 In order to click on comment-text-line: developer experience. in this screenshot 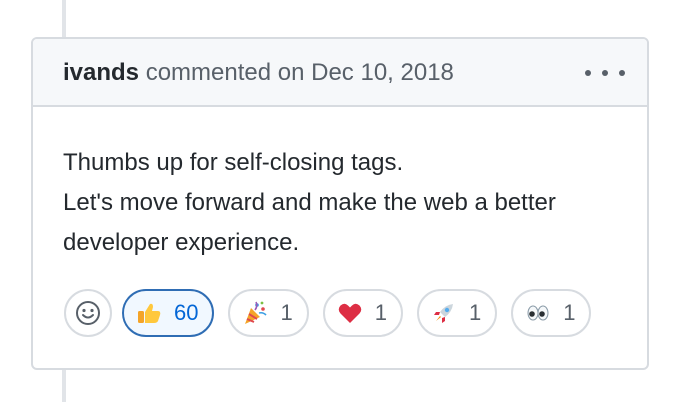, I will do `click(181, 242)`.